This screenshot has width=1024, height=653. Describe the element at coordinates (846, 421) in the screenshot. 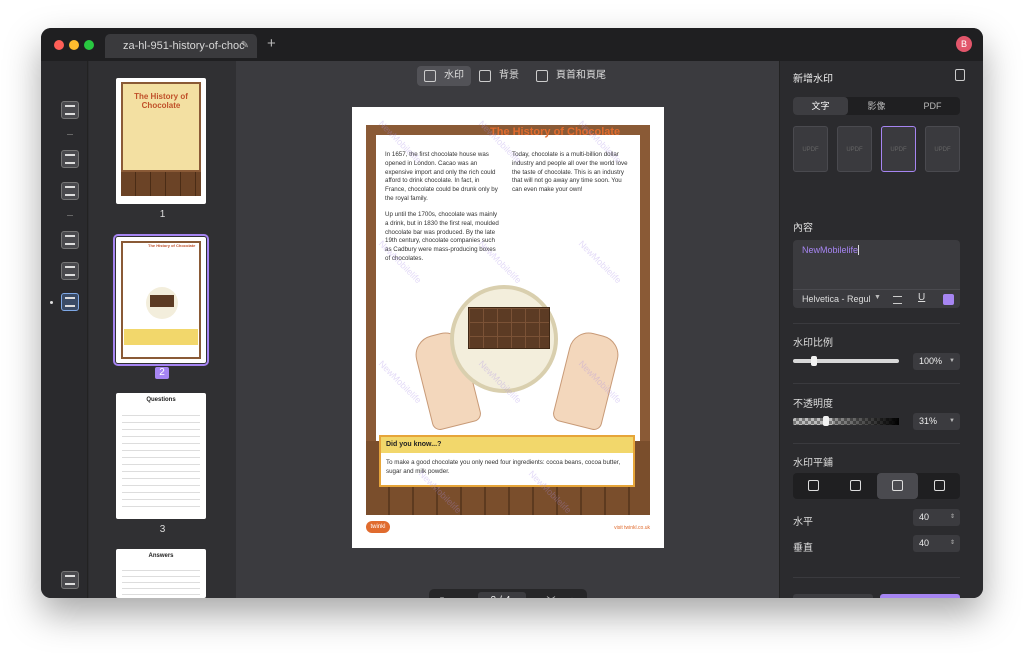

I see `opacity-slider` at that location.